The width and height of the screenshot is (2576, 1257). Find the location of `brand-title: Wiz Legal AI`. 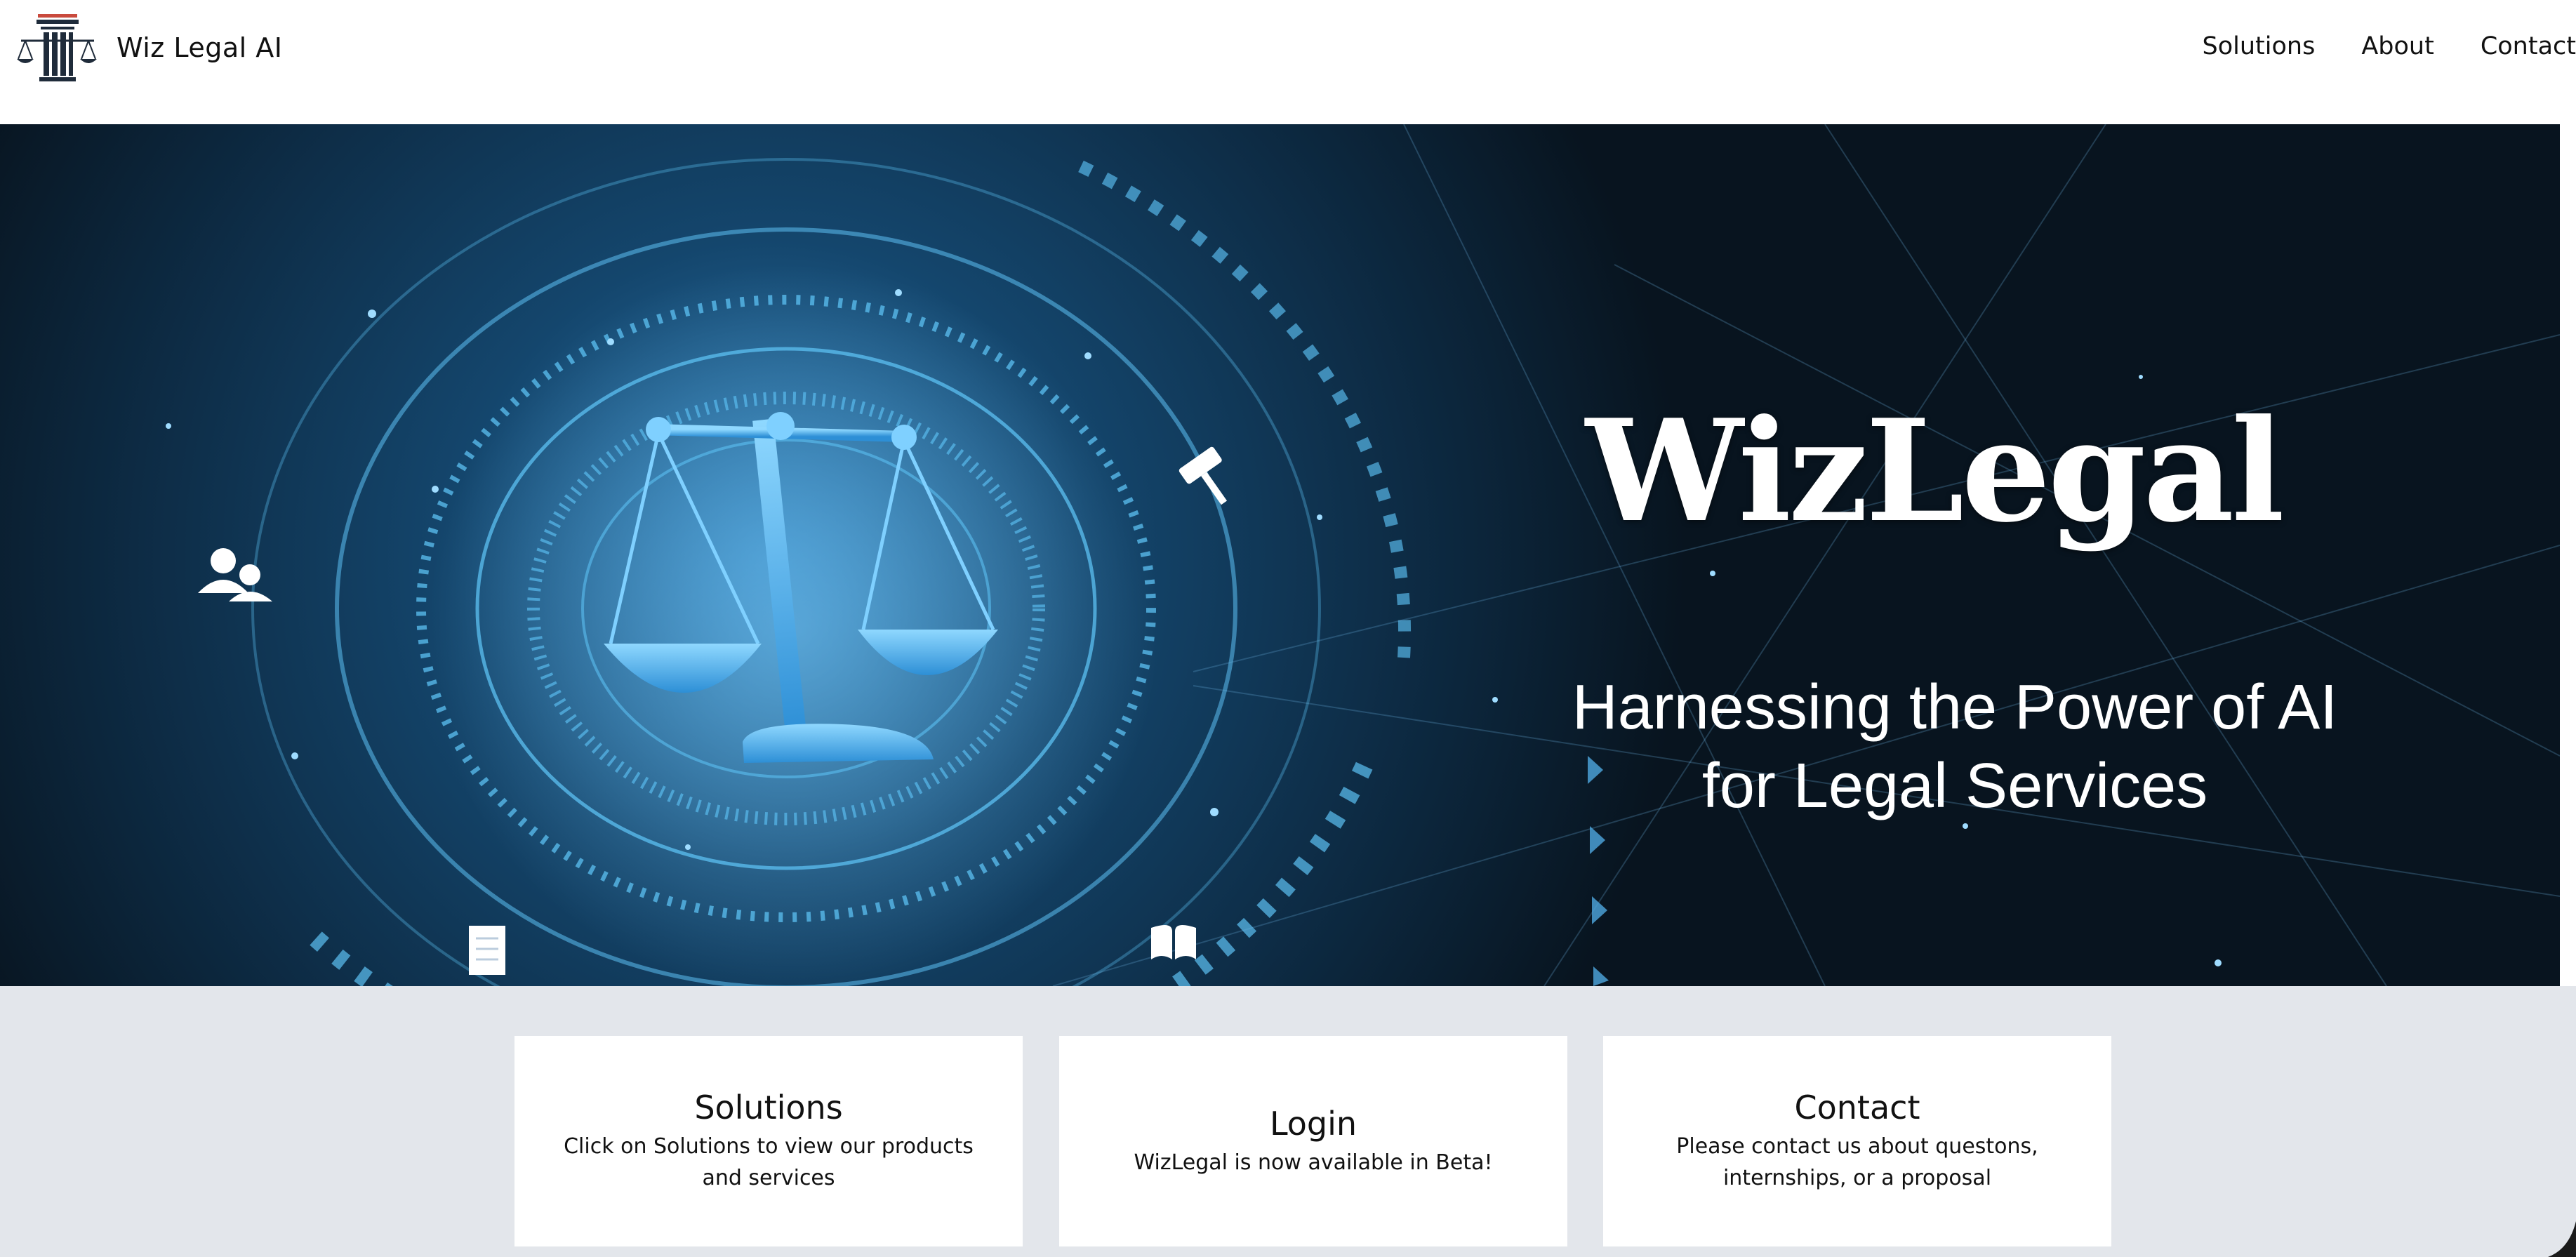

brand-title: Wiz Legal AI is located at coordinates (200, 47).